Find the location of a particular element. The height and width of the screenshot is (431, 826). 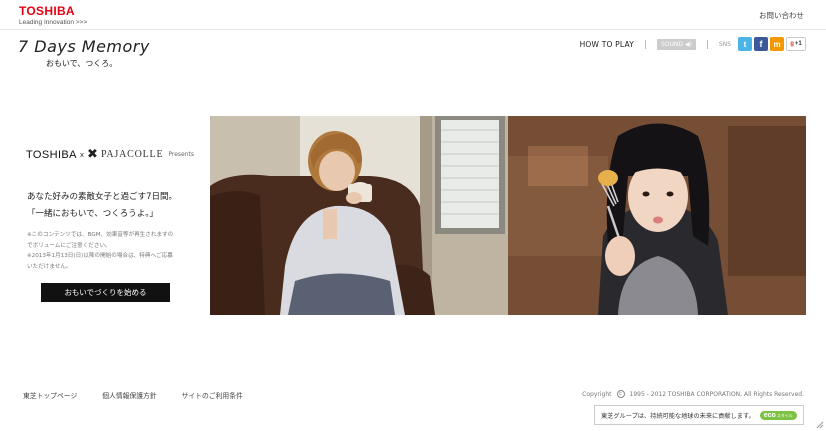

lead-line-2: 「一緒におもいで、つくろうよ。」 is located at coordinates (92, 214).